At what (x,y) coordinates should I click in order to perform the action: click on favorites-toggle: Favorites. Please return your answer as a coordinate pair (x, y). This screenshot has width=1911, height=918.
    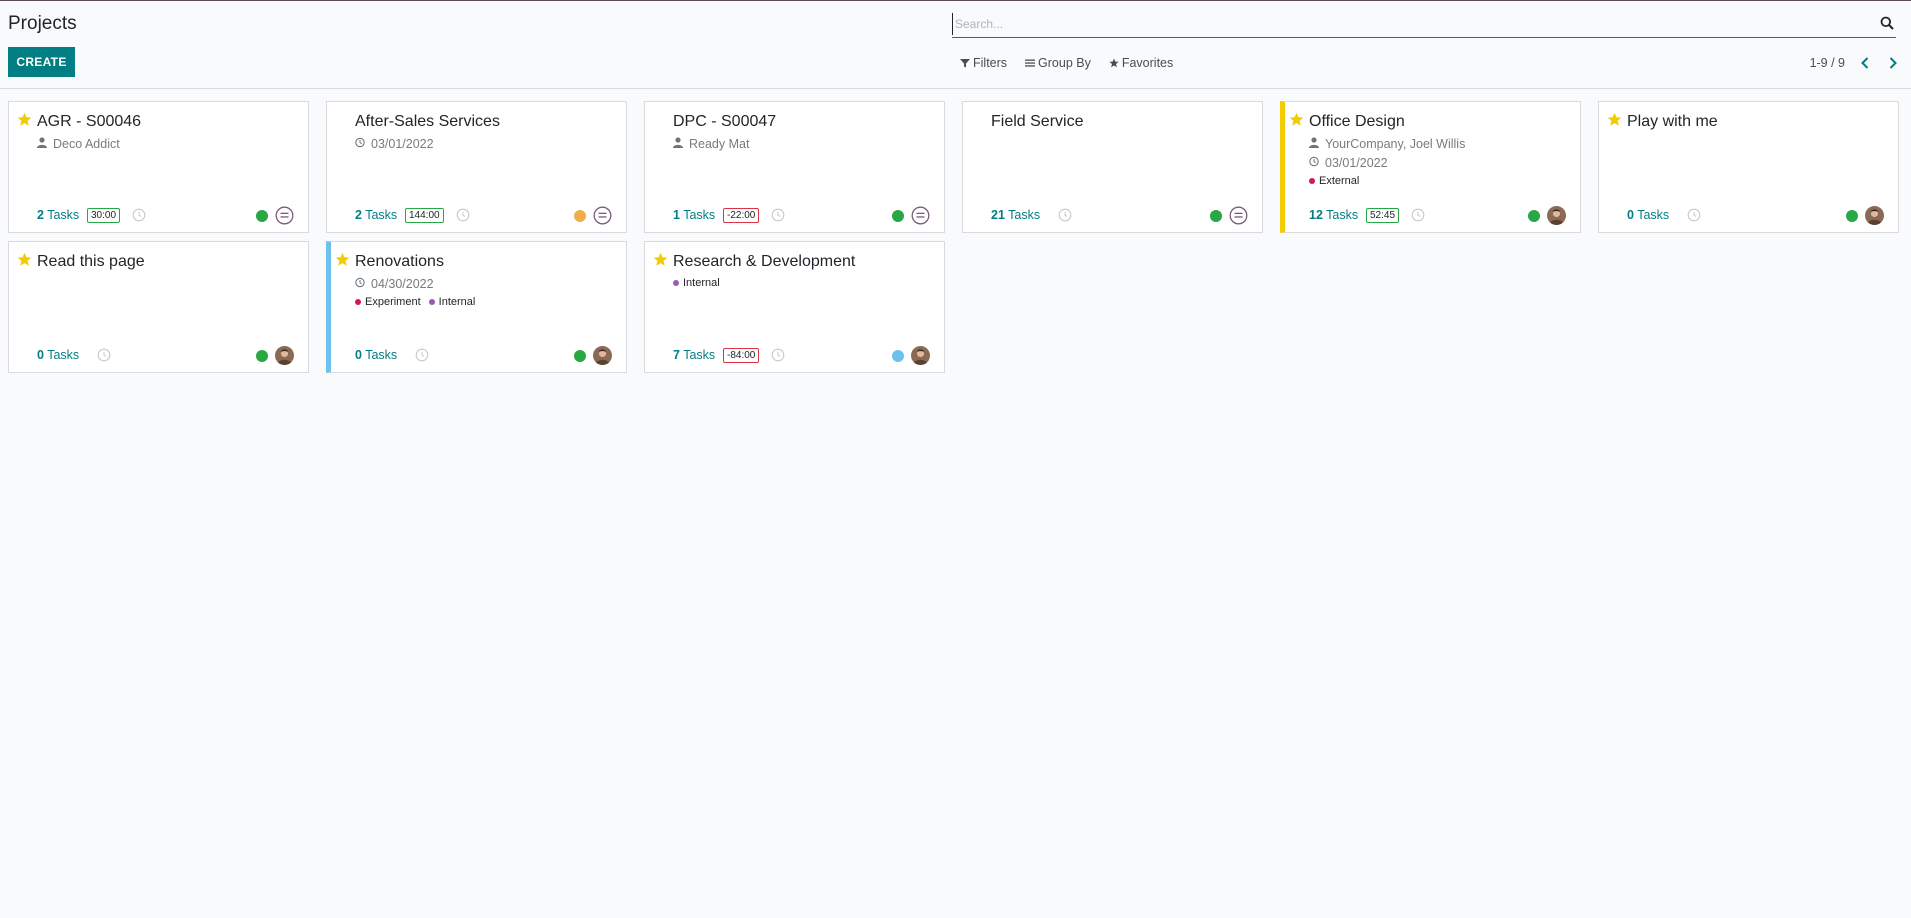
    Looking at the image, I should click on (1141, 63).